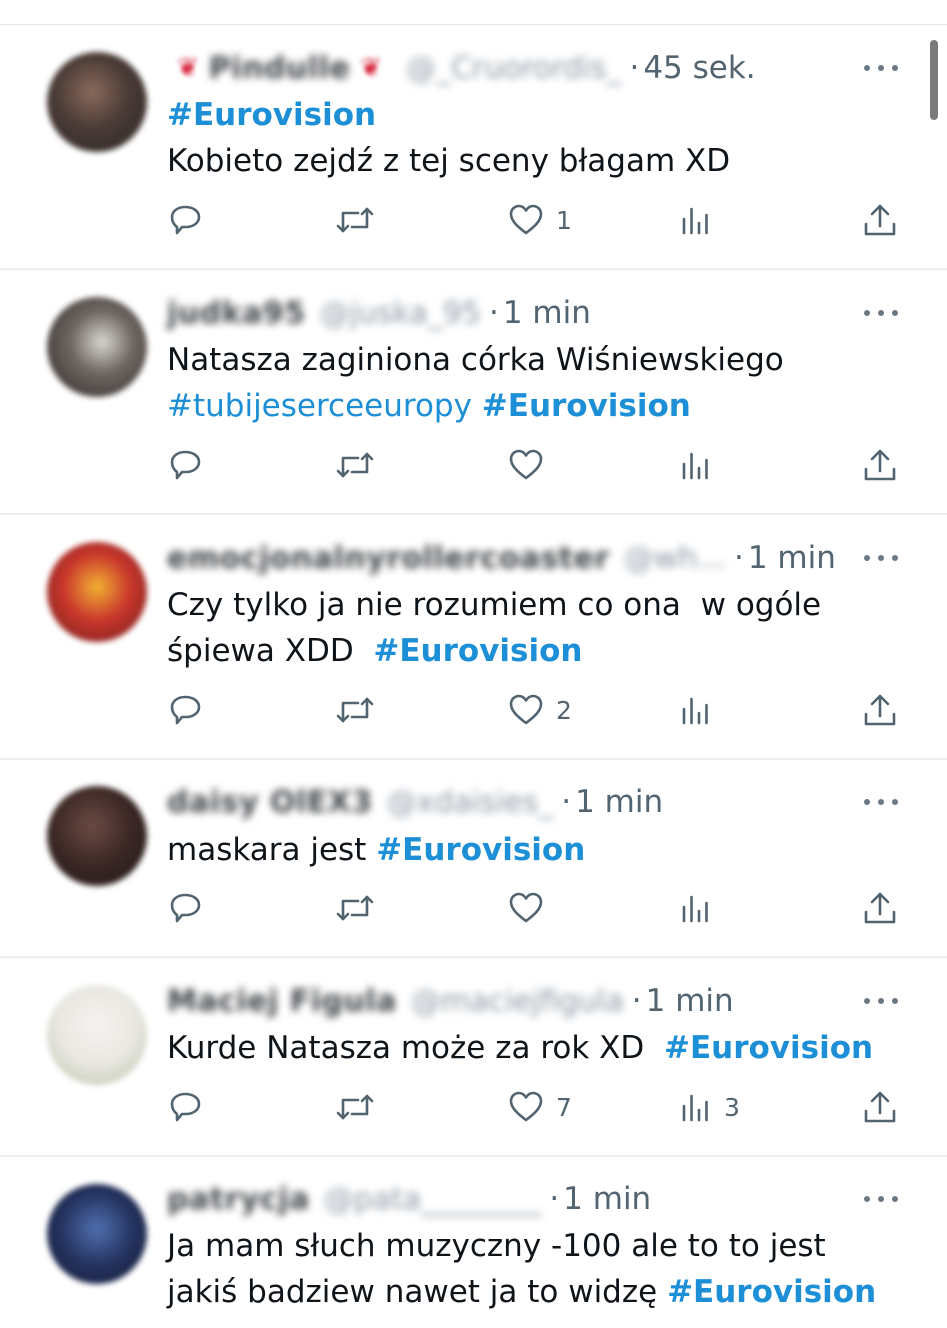  What do you see at coordinates (473, 24) in the screenshot?
I see `top-divider` at bounding box center [473, 24].